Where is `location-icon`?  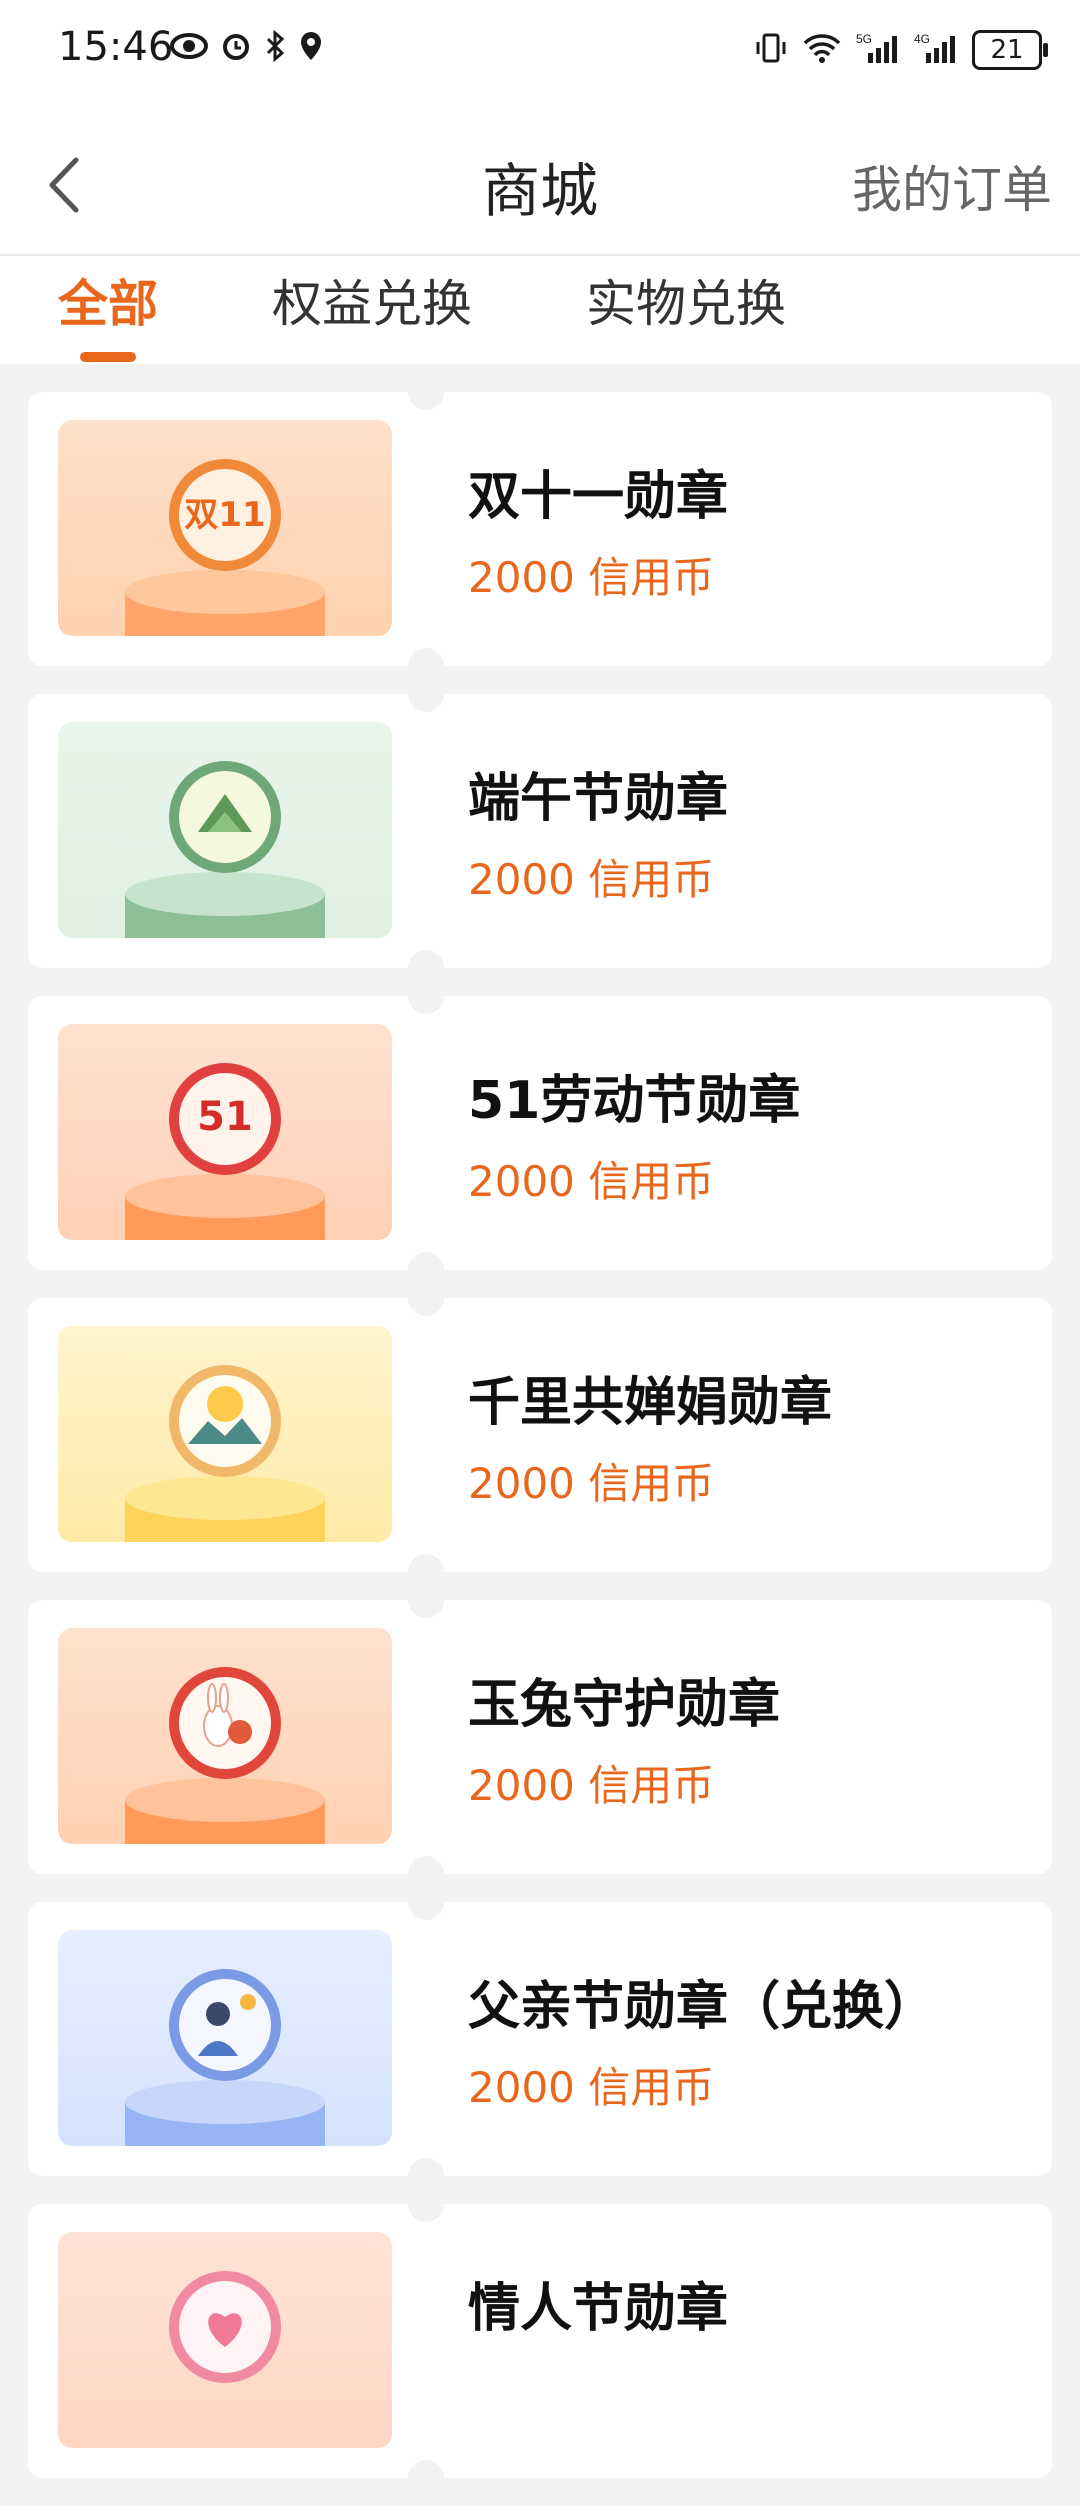 location-icon is located at coordinates (311, 48).